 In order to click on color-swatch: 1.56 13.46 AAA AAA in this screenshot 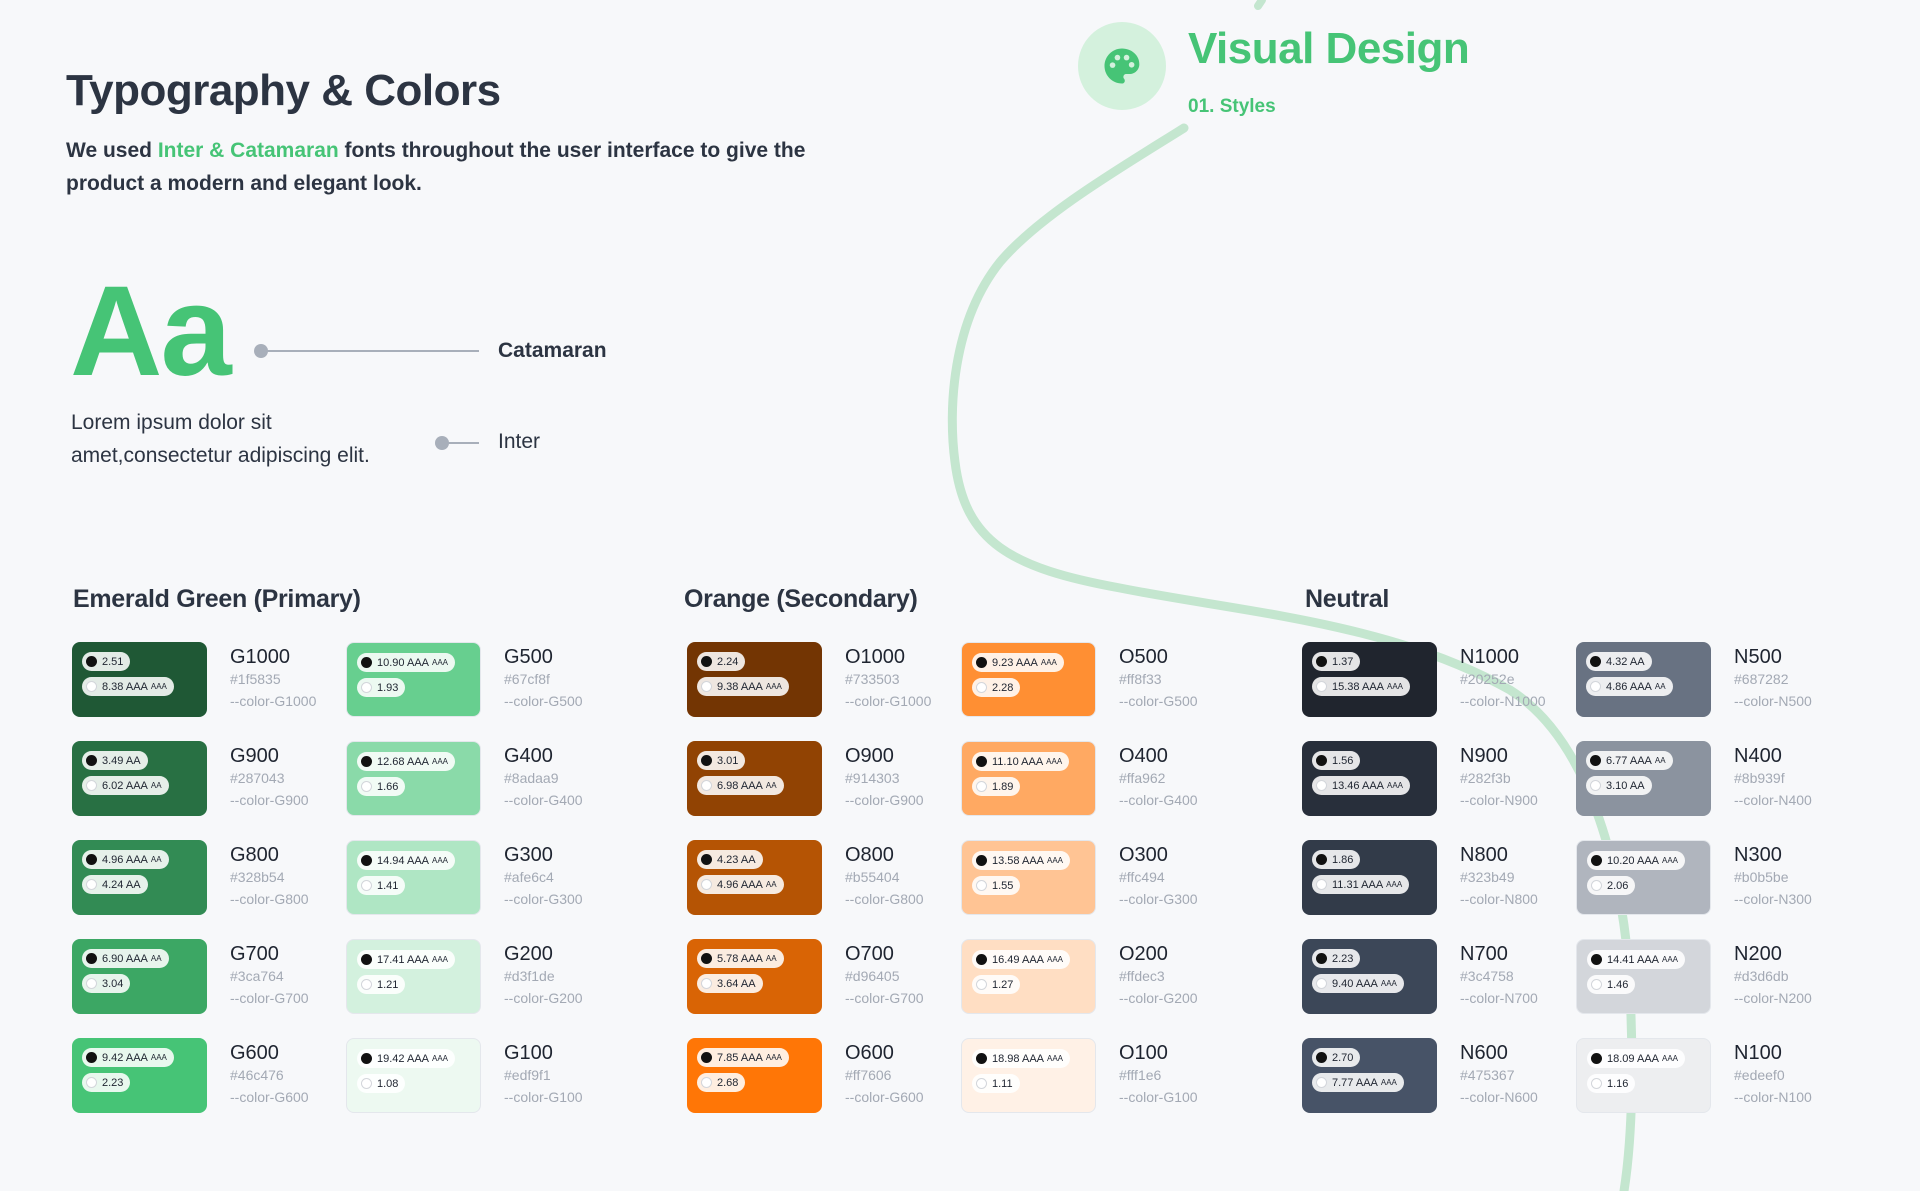, I will do `click(1369, 778)`.